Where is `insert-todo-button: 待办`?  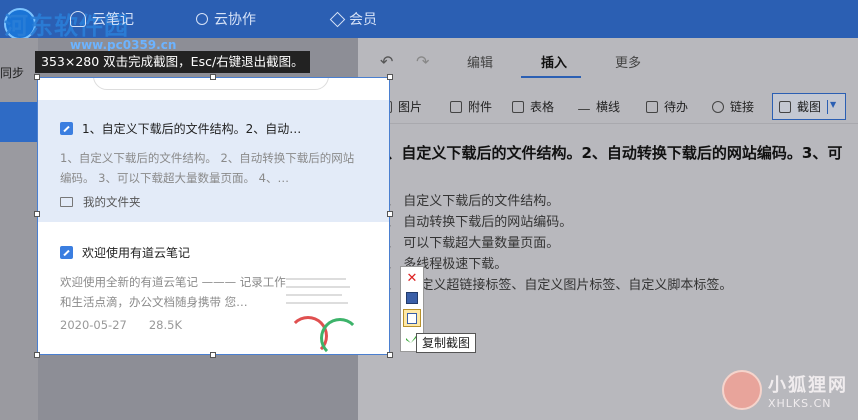
insert-todo-button: 待办 is located at coordinates (667, 106).